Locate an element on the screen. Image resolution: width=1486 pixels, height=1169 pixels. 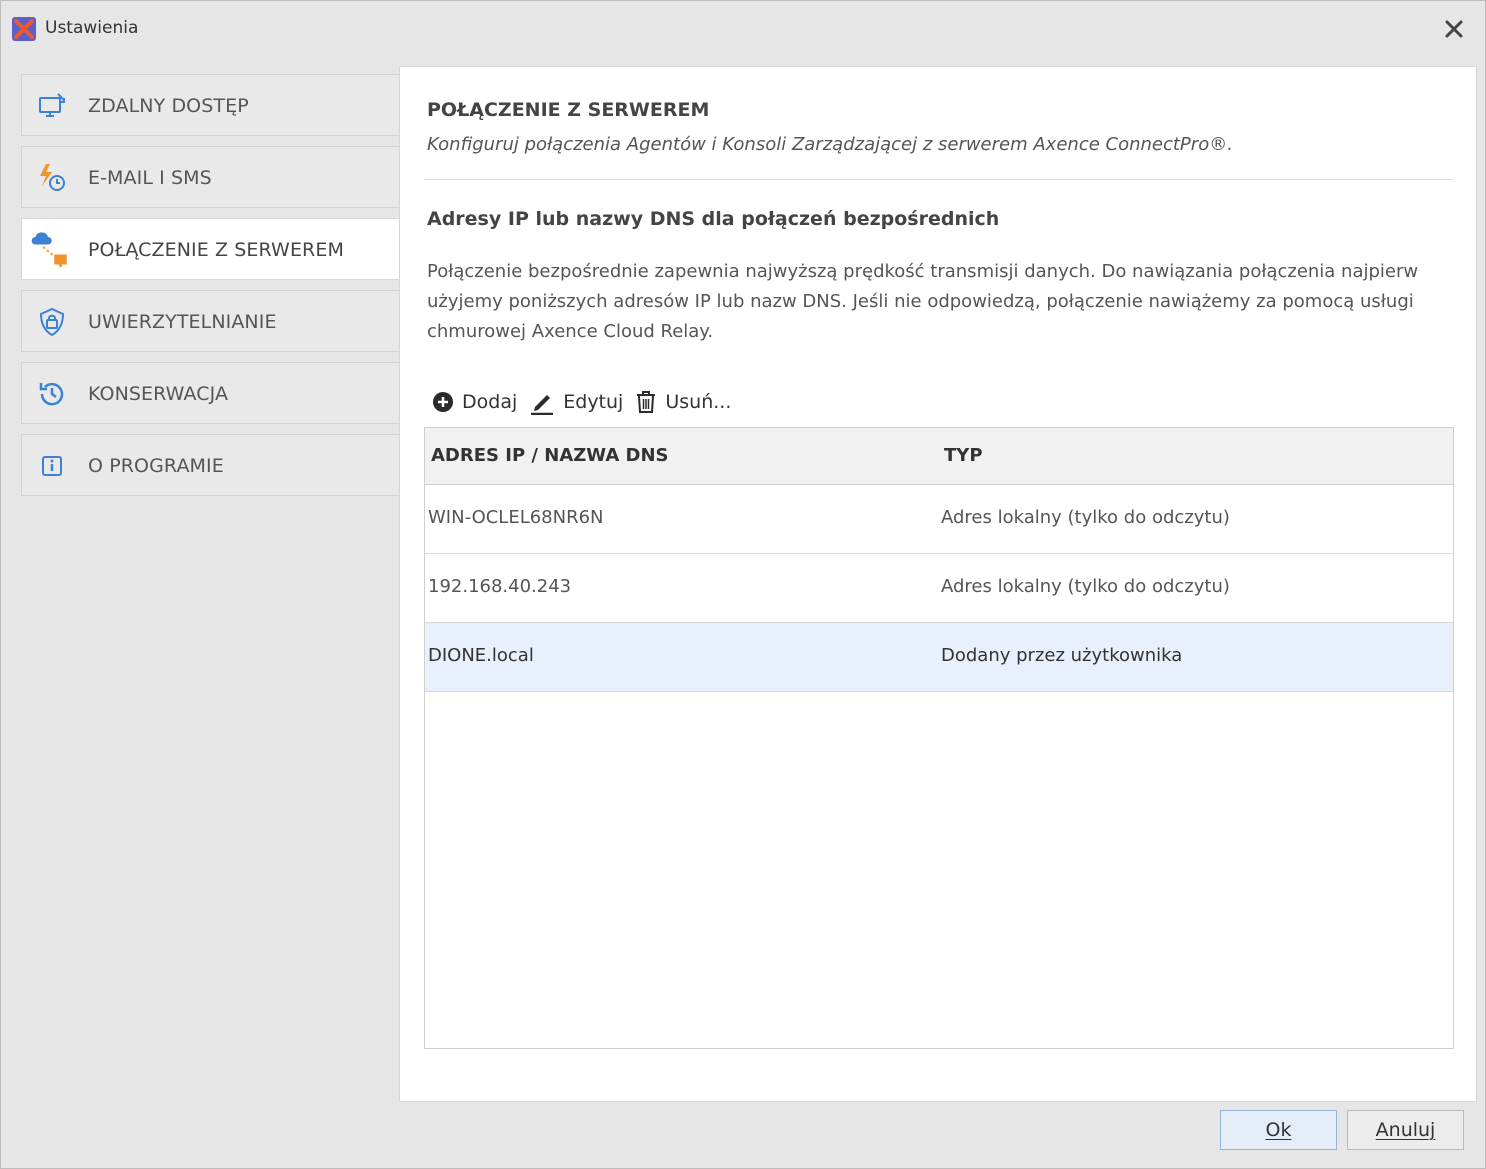
column-header-type: TYP is located at coordinates (963, 455).